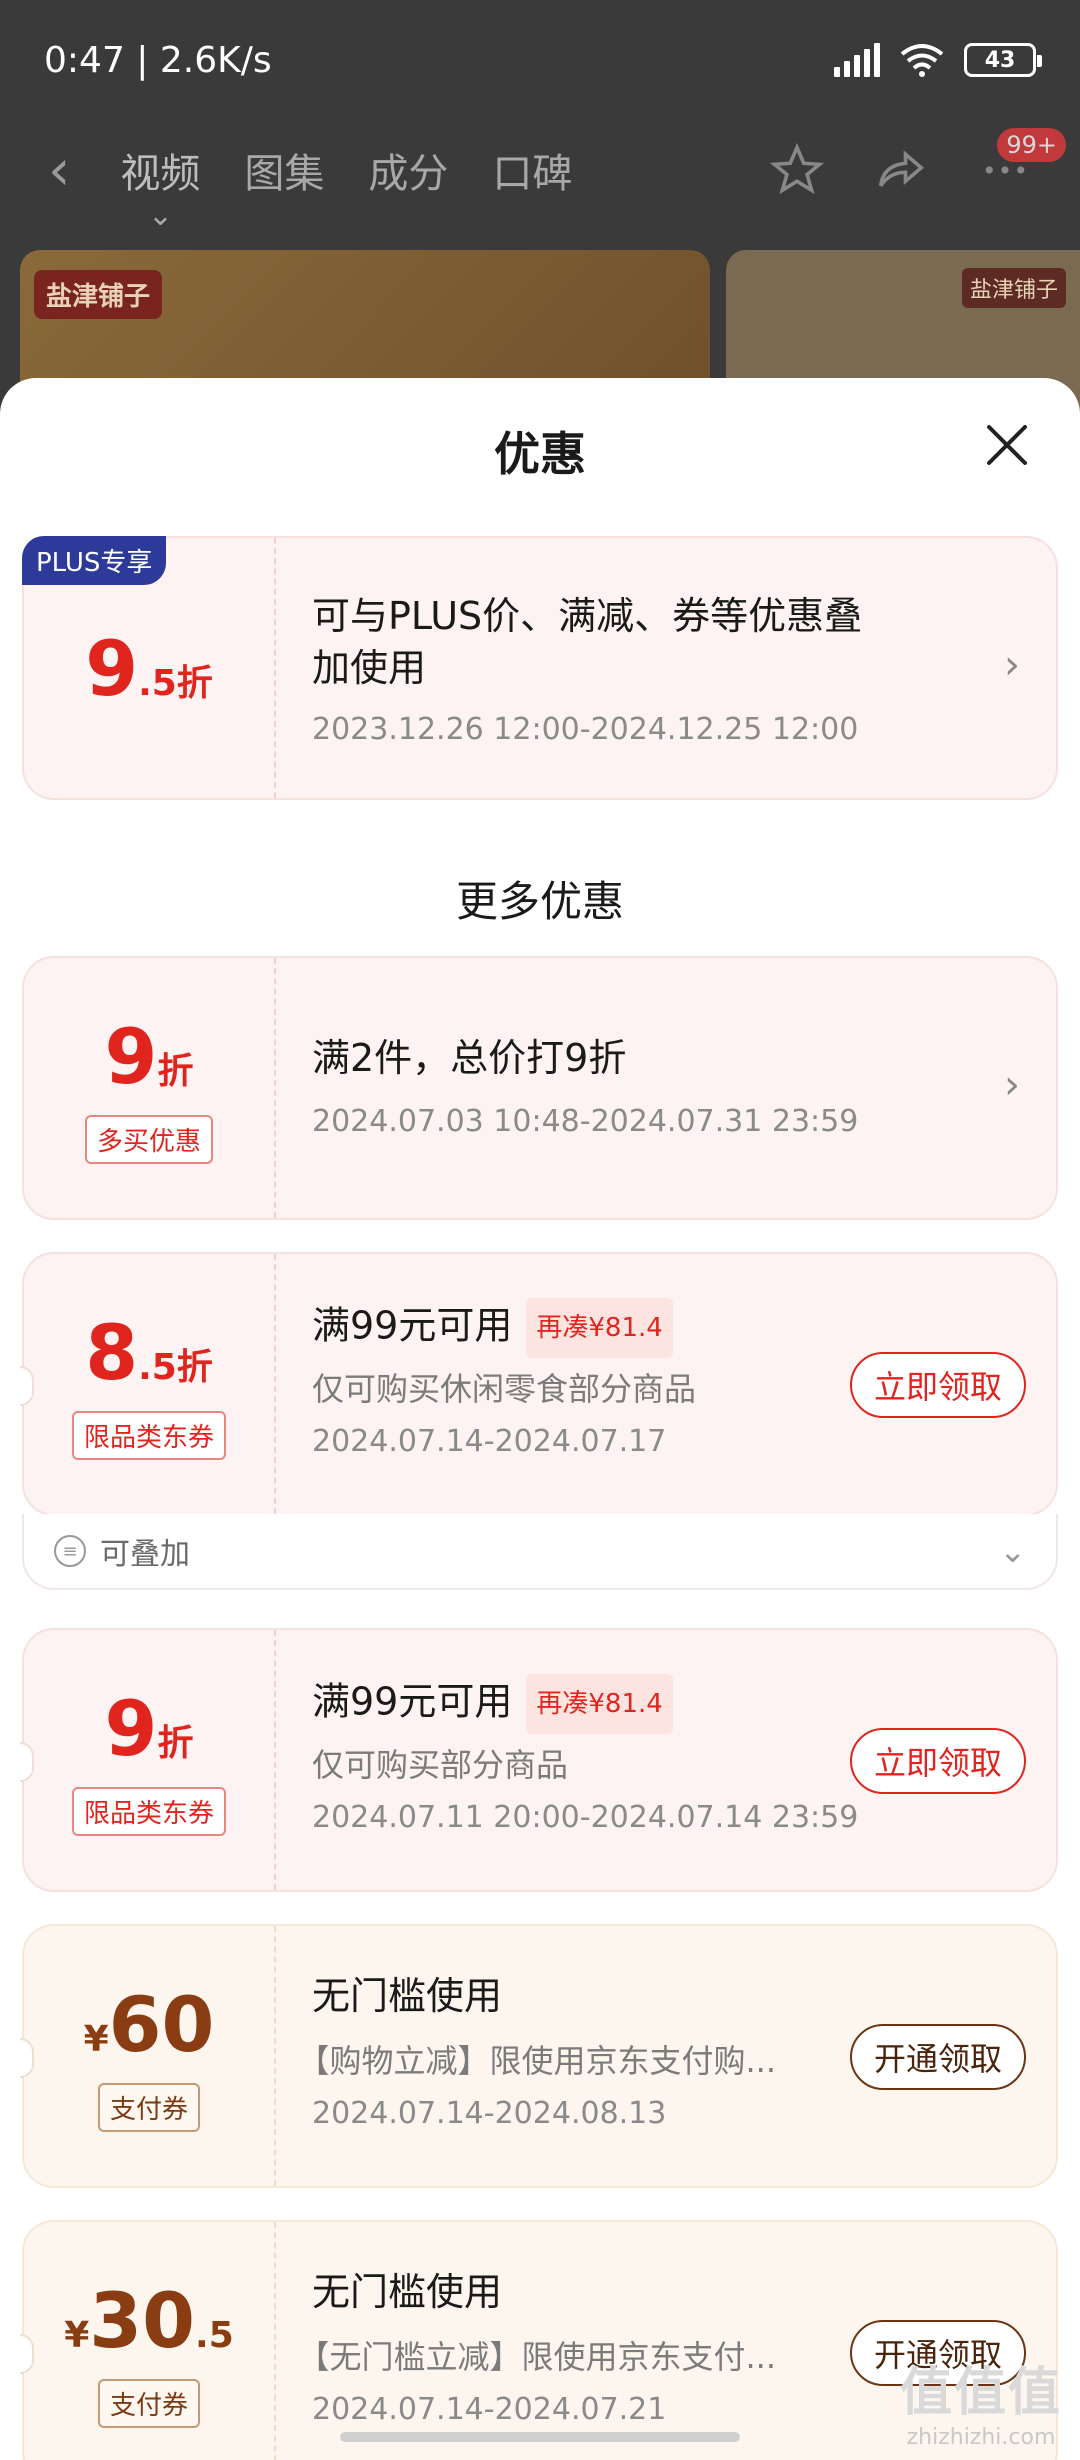 This screenshot has height=2460, width=1080. I want to click on discount-value-panel: ¥ 30 .5 支付券, so click(150, 2341).